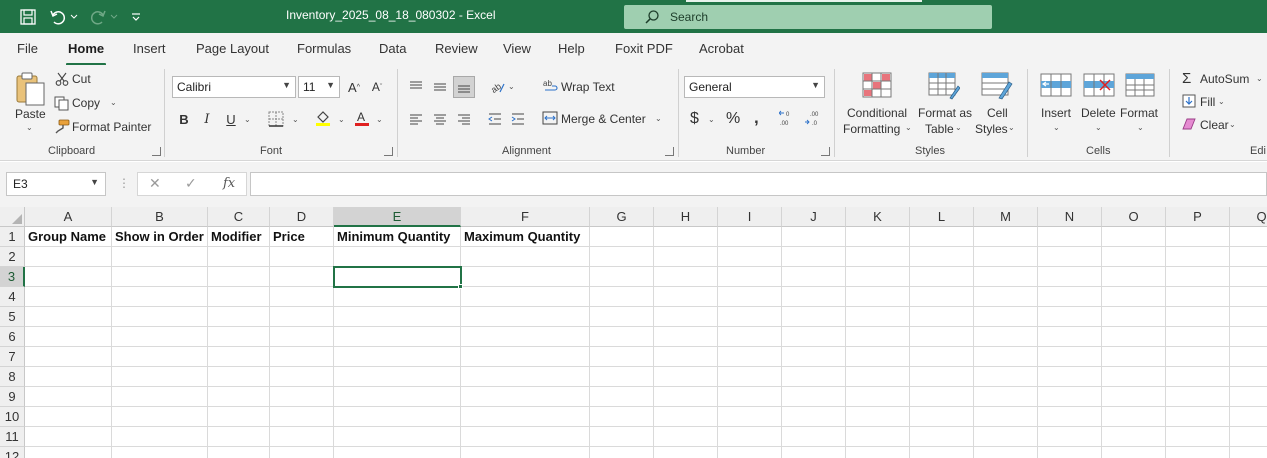 The width and height of the screenshot is (1267, 458). I want to click on cell-l12, so click(942, 452).